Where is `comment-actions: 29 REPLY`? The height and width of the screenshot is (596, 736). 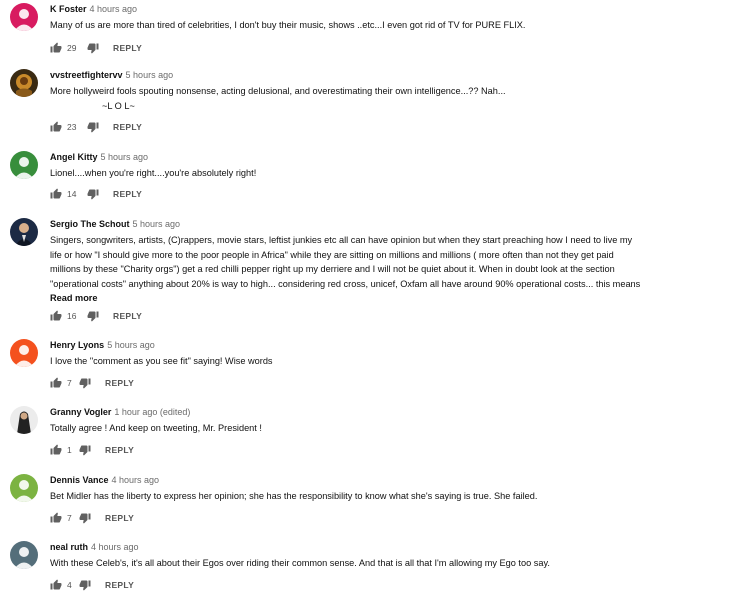
comment-actions: 29 REPLY is located at coordinates (96, 48).